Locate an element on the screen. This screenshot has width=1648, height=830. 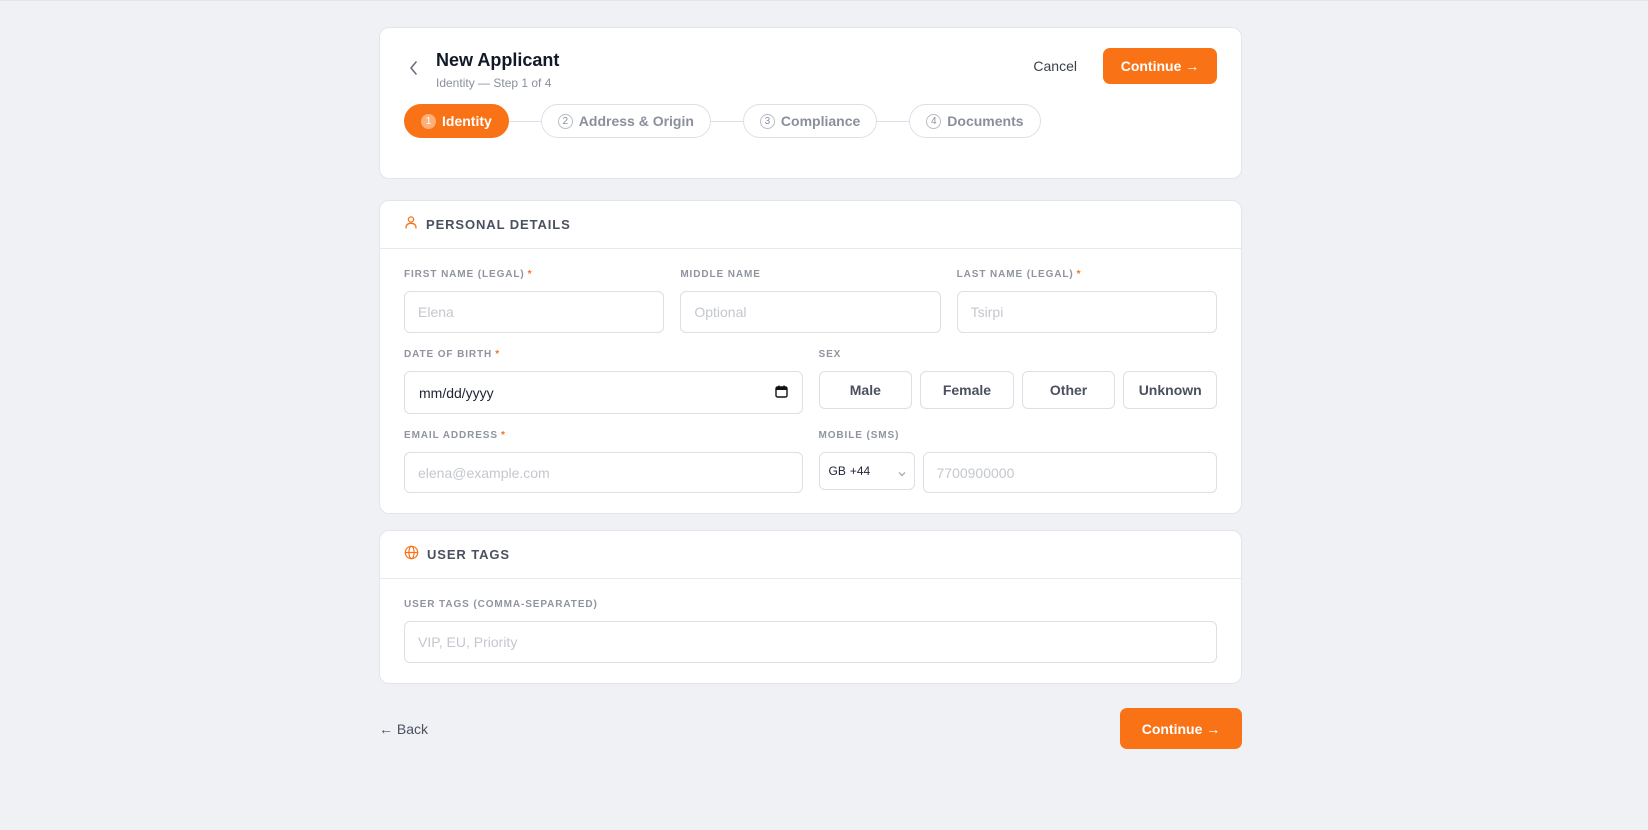
sex-option-unknown: Unknown is located at coordinates (1170, 390).